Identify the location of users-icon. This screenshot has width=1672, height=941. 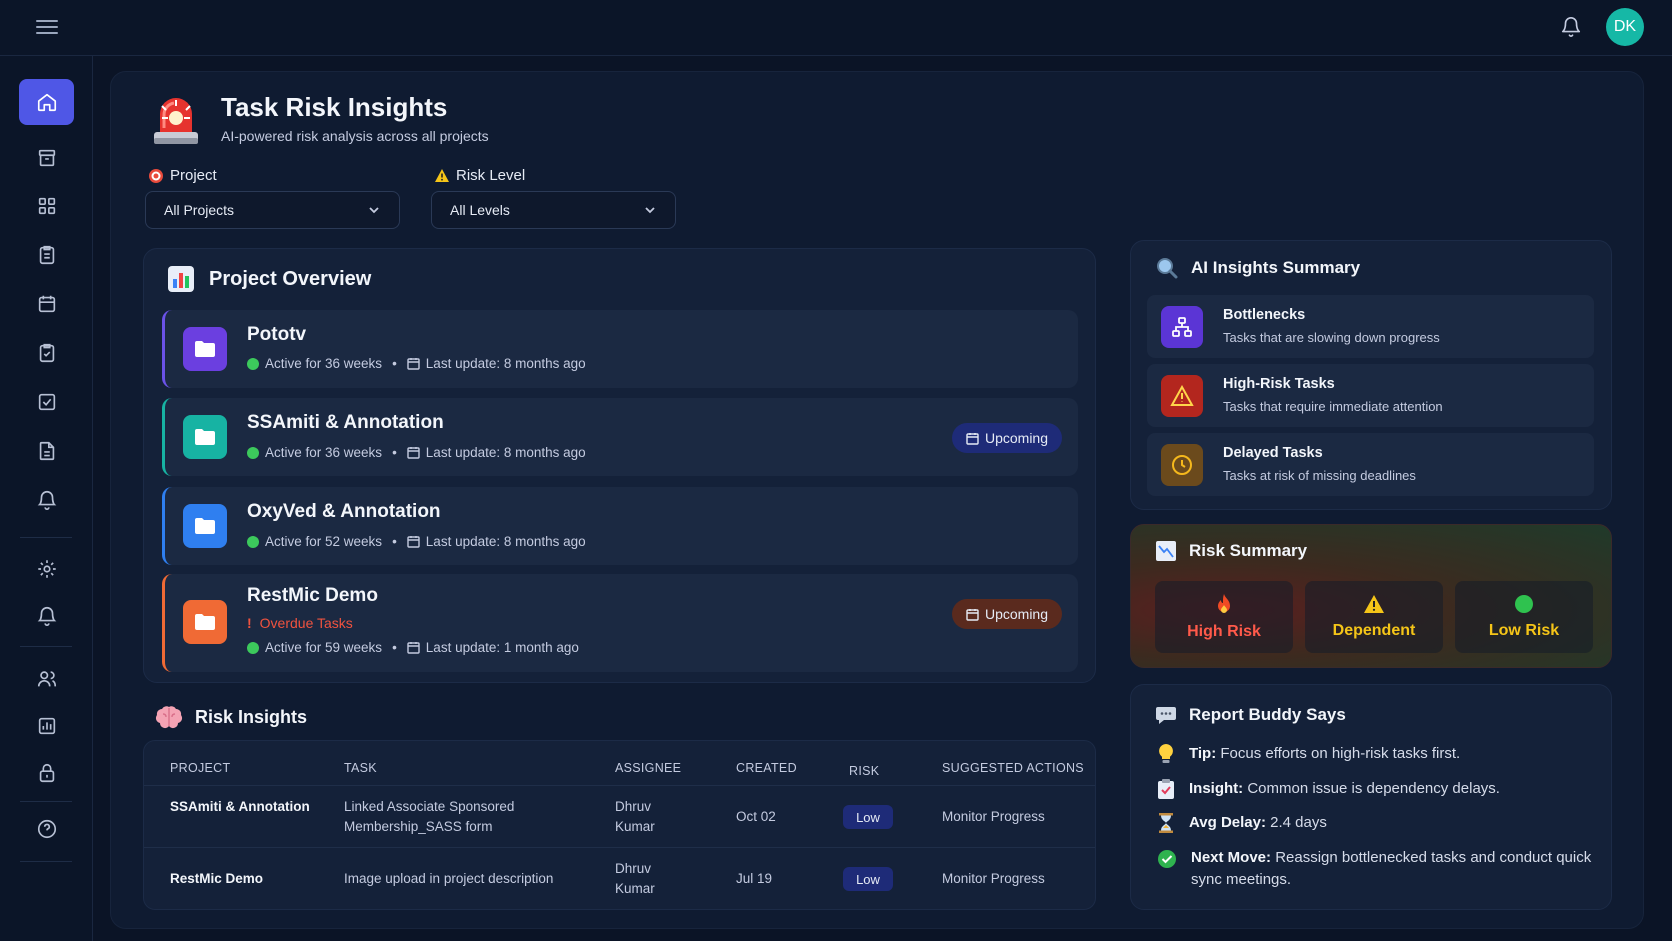
(46, 679).